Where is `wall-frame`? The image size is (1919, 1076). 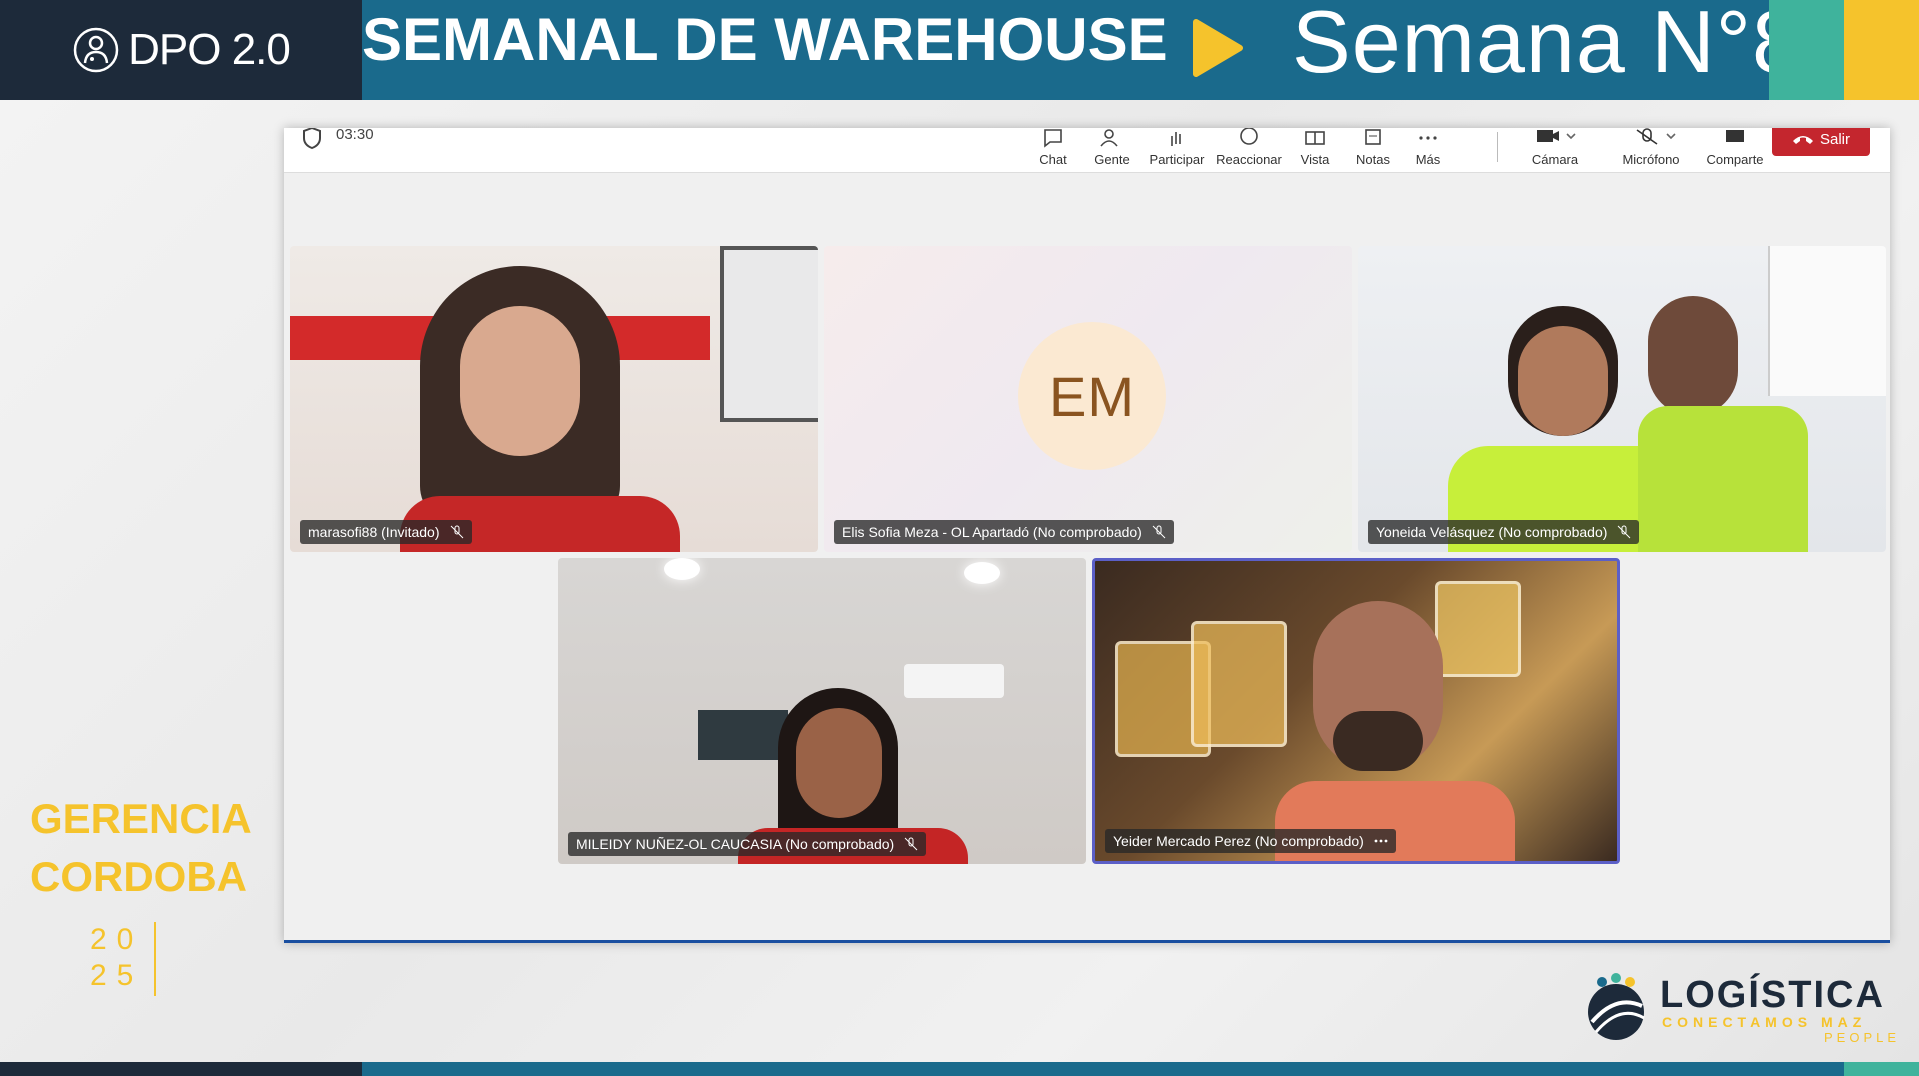 wall-frame is located at coordinates (769, 334).